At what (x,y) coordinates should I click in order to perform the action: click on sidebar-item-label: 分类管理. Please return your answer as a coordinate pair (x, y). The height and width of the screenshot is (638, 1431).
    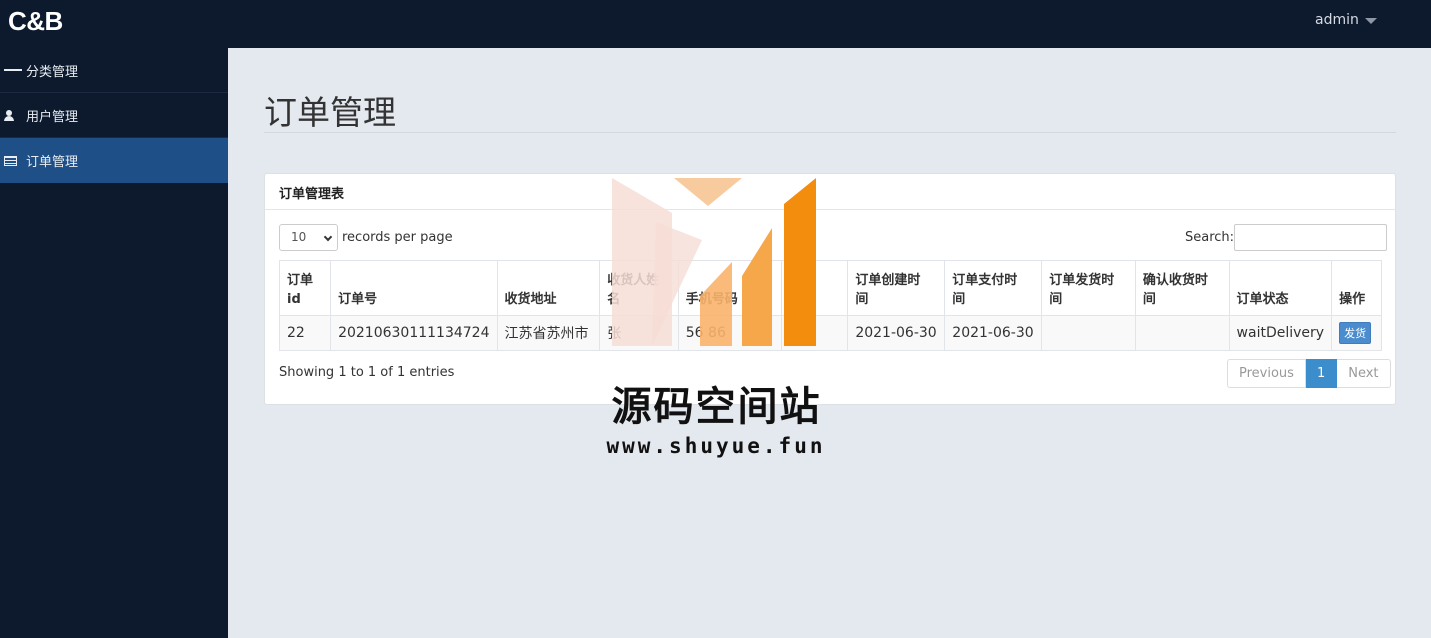
    Looking at the image, I should click on (52, 72).